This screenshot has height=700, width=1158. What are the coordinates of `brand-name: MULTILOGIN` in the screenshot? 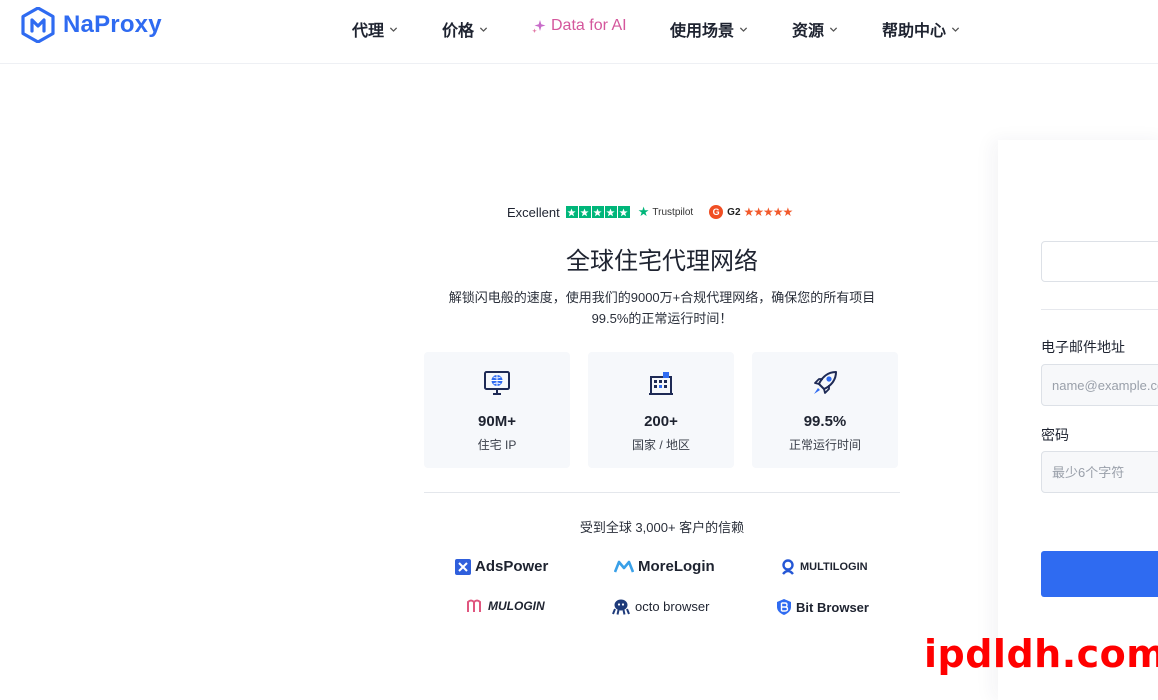 It's located at (834, 567).